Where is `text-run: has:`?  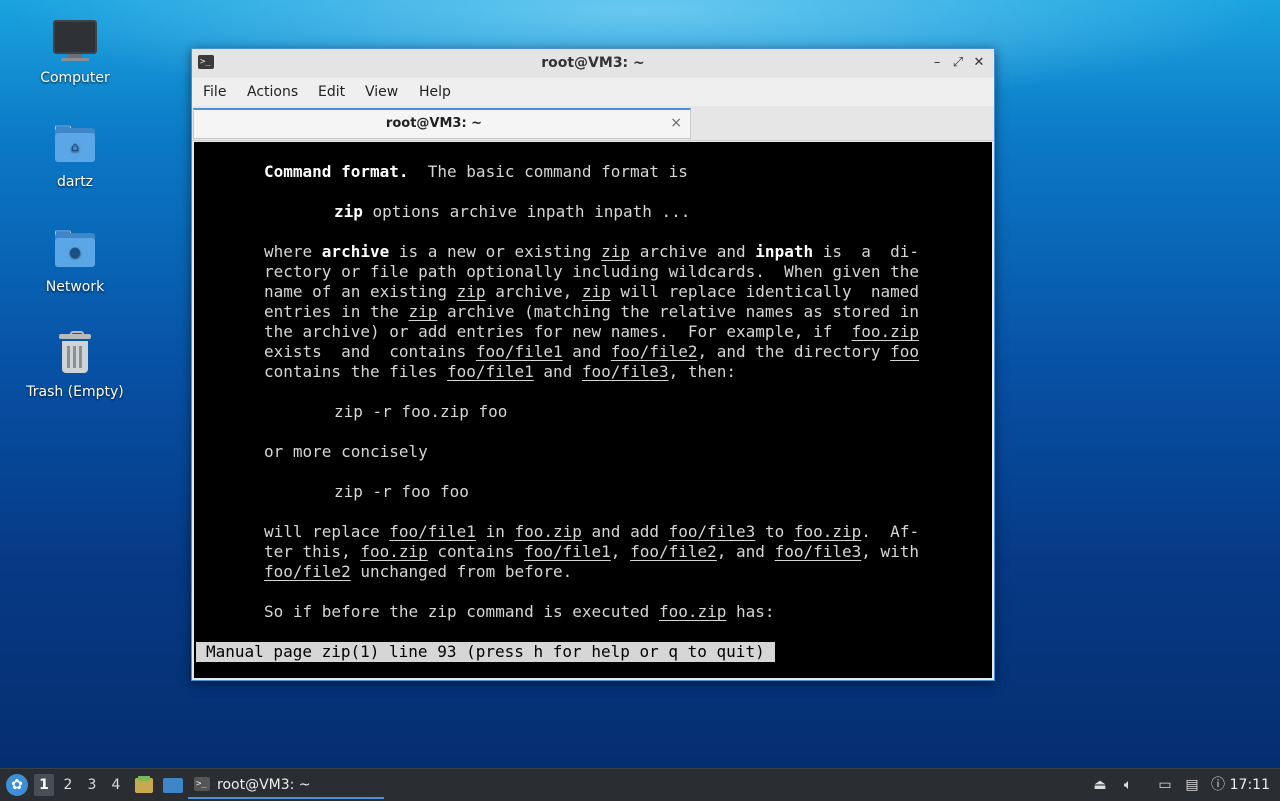
text-run: has: is located at coordinates (750, 611).